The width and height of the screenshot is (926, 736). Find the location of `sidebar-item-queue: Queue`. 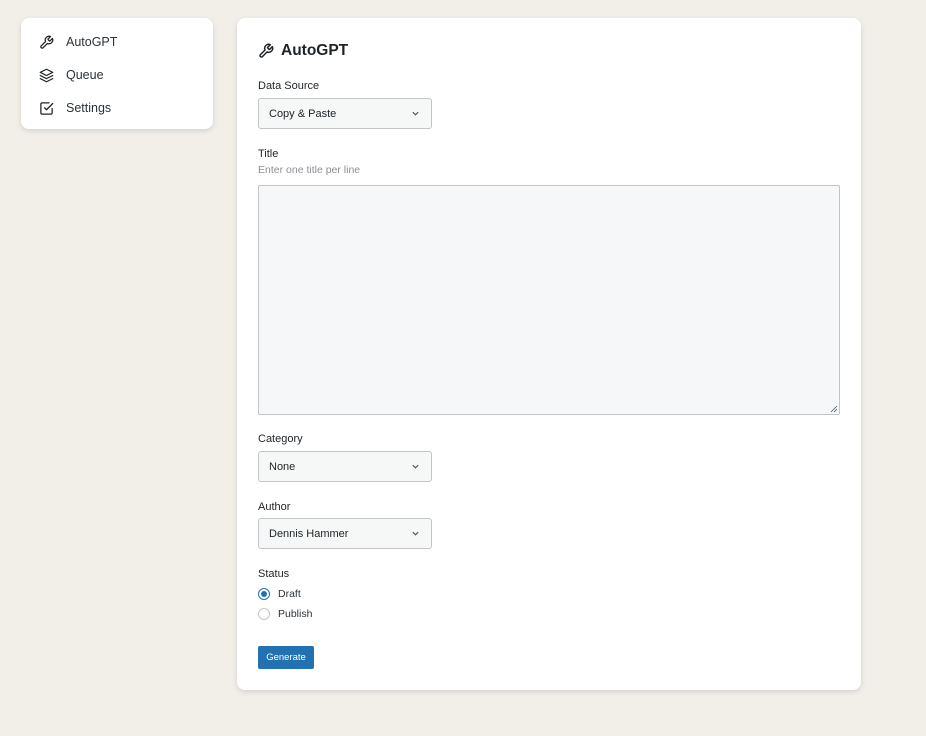

sidebar-item-queue: Queue is located at coordinates (71, 75).